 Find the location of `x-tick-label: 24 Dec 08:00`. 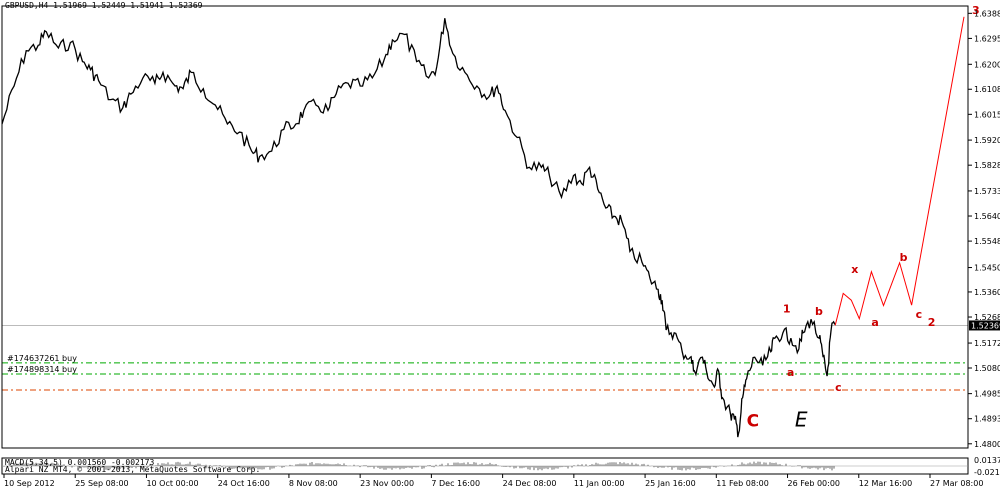

x-tick-label: 24 Dec 08:00 is located at coordinates (530, 483).